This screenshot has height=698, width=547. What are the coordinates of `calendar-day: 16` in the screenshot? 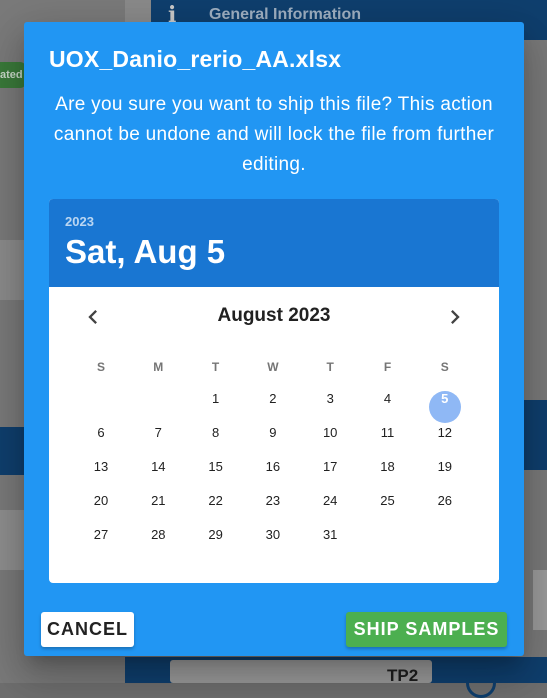 It's located at (273, 475).